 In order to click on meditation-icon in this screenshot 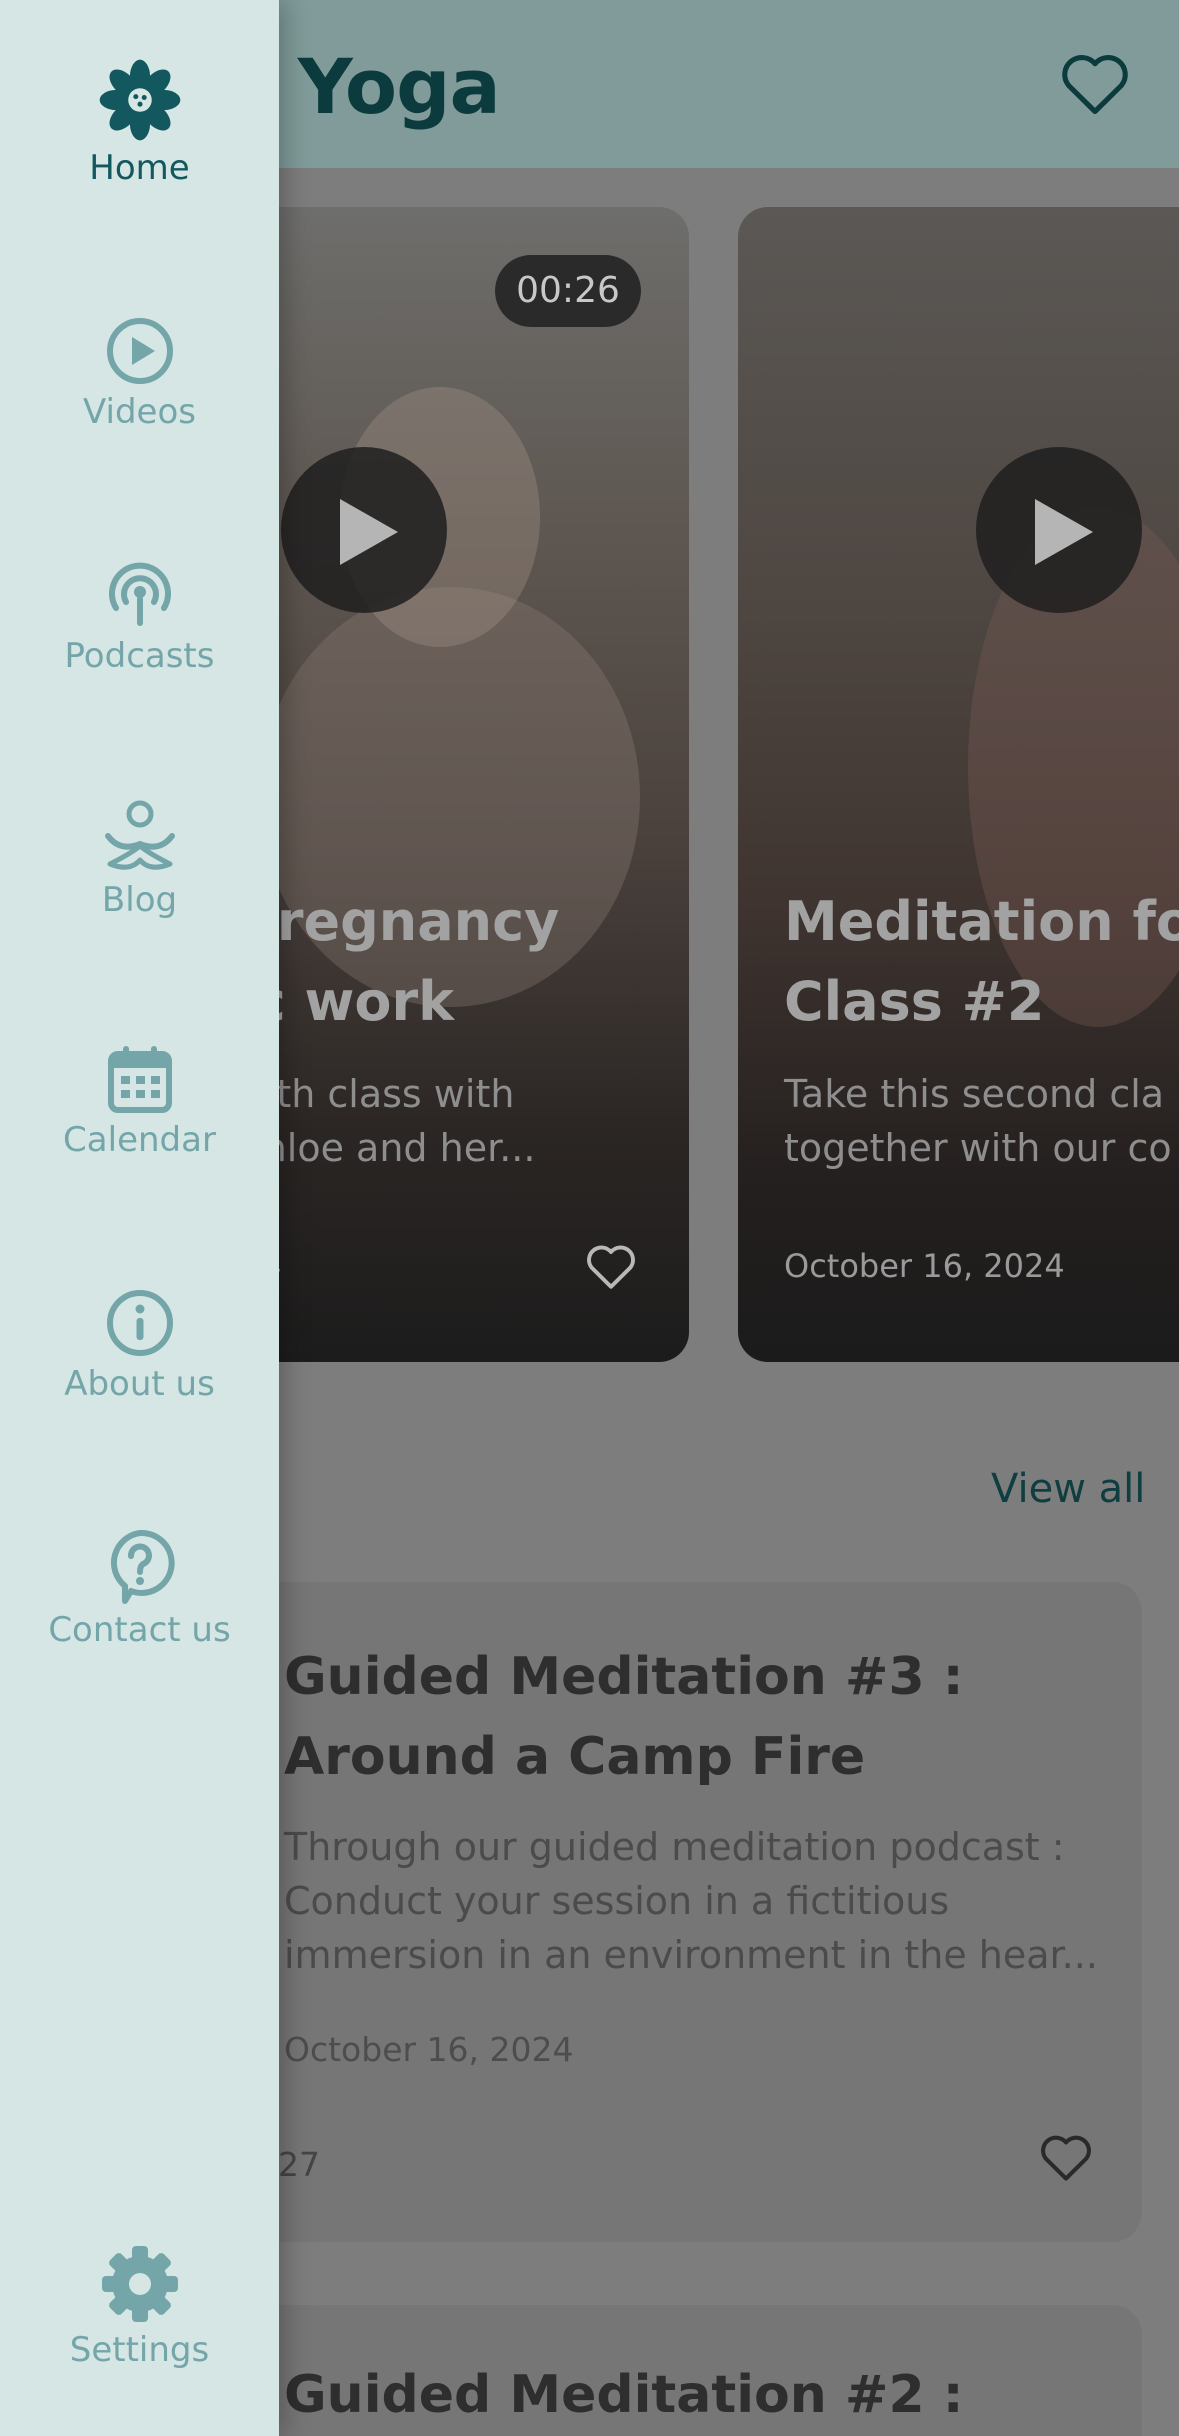, I will do `click(139, 835)`.